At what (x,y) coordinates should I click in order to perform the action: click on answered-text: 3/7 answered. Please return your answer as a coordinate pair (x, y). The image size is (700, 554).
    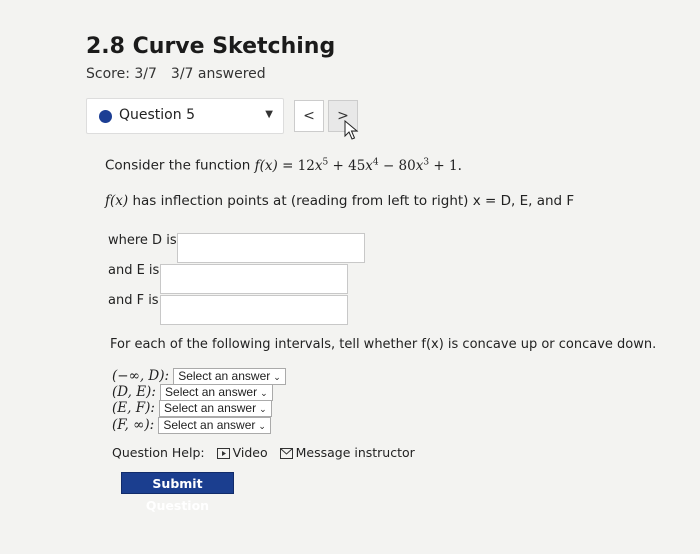
    Looking at the image, I should click on (218, 74).